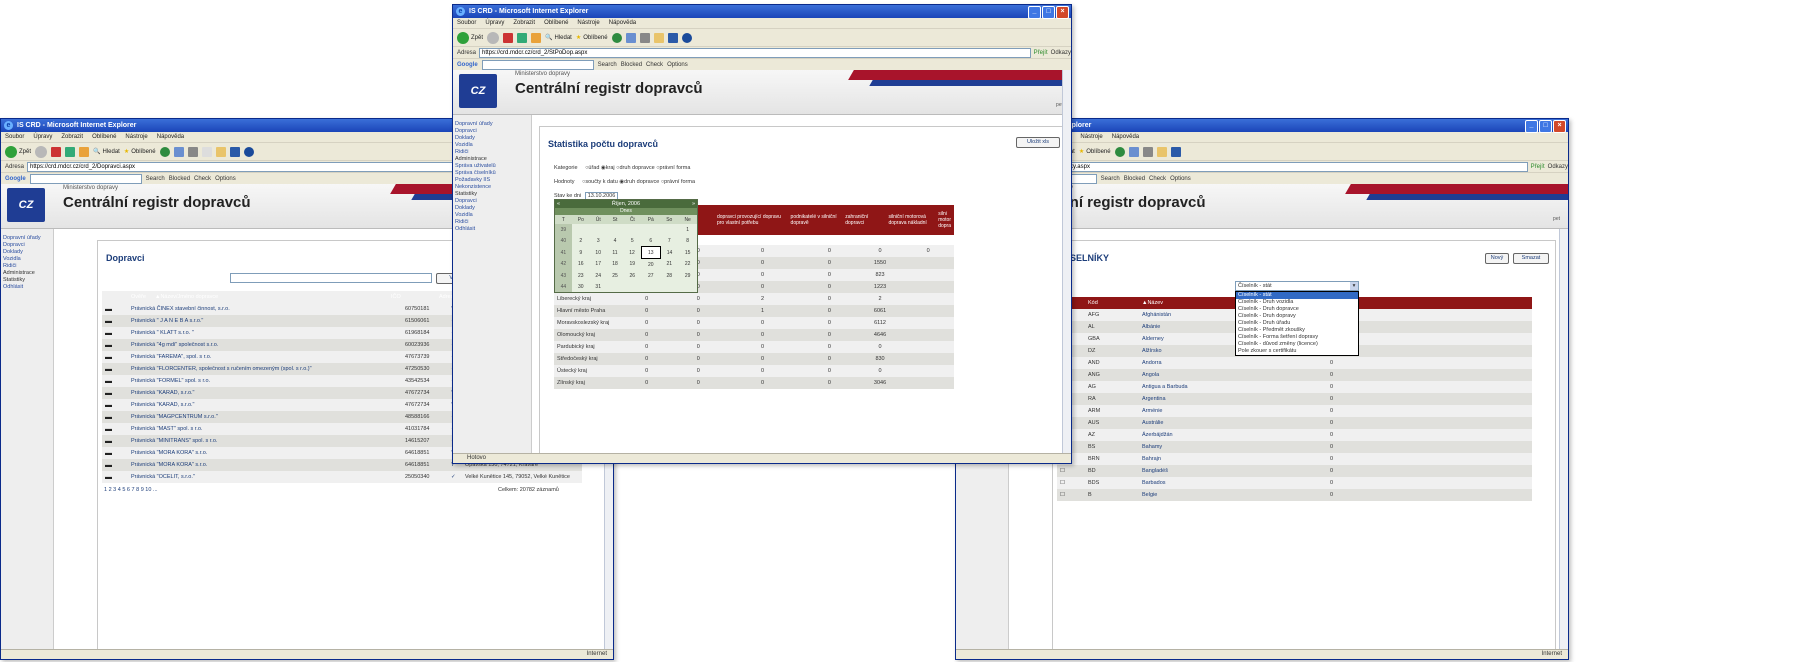  I want to click on calendar-day: 29, so click(687, 275).